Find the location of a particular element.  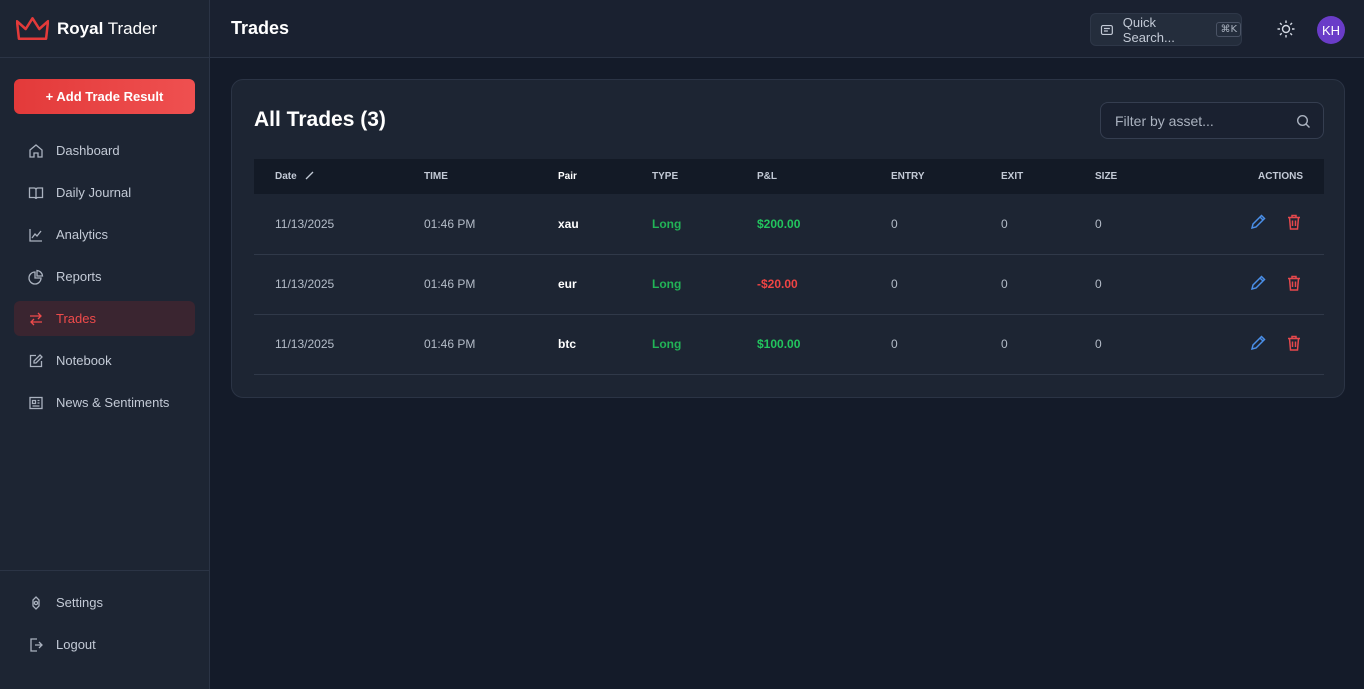

cell-pnl: $100.00 is located at coordinates (779, 344).